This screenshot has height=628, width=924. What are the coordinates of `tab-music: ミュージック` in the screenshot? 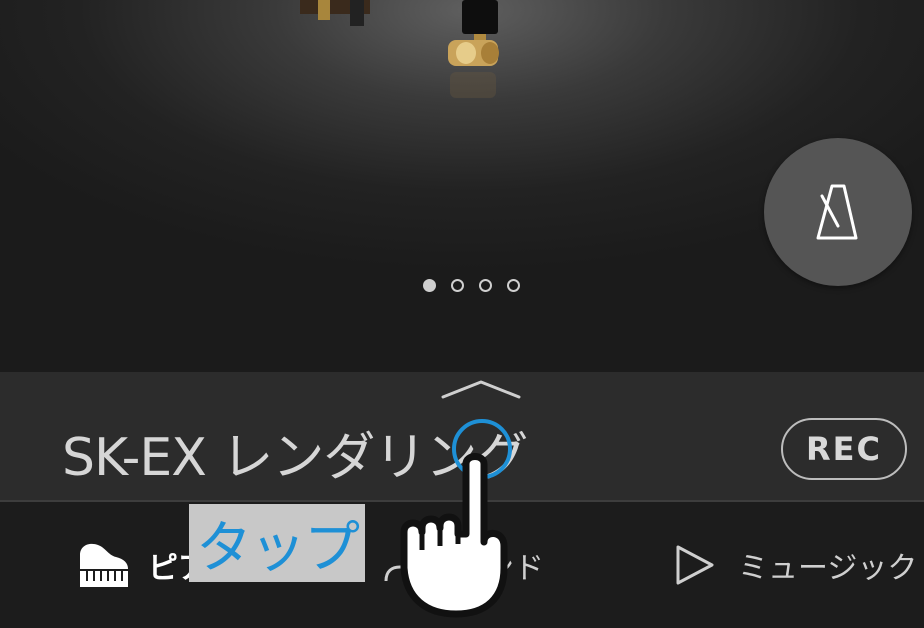 It's located at (794, 565).